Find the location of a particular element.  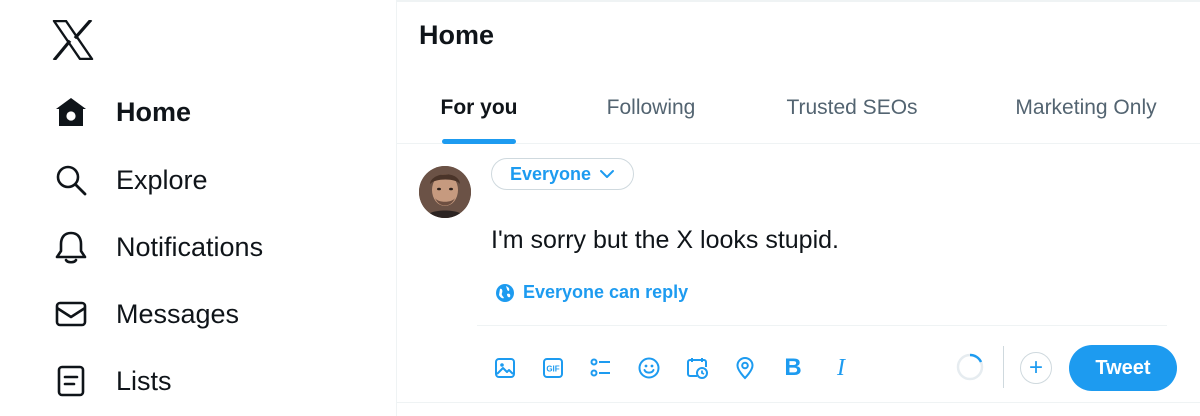

bold-icon: B is located at coordinates (793, 368).